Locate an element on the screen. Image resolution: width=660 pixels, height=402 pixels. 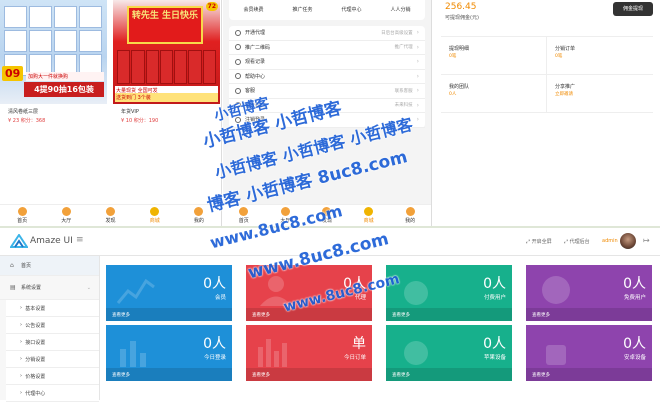
product-promo-banner: 送货到门 3个装 is located at coordinates (166, 97).